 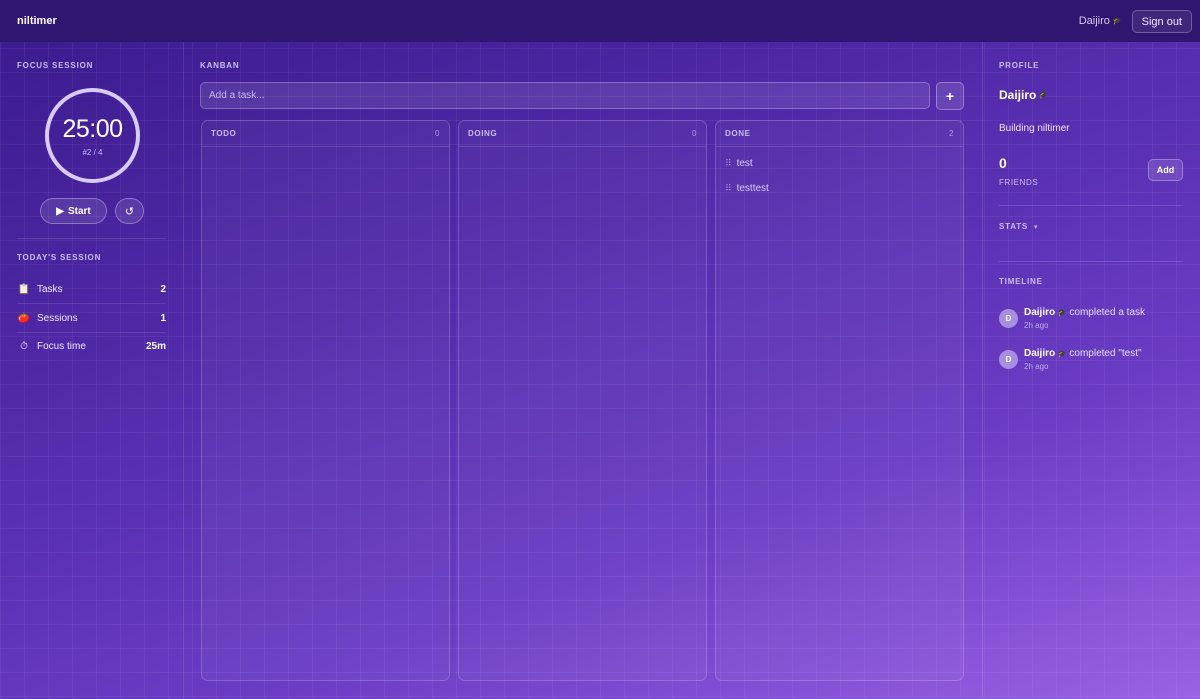 What do you see at coordinates (163, 289) in the screenshot?
I see `stat-value: 2` at bounding box center [163, 289].